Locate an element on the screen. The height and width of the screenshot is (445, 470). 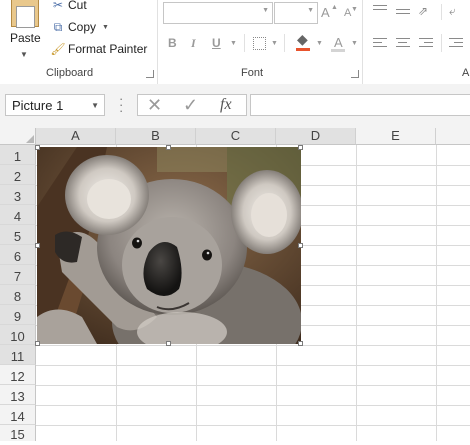
column-header-a: A is located at coordinates (76, 136).